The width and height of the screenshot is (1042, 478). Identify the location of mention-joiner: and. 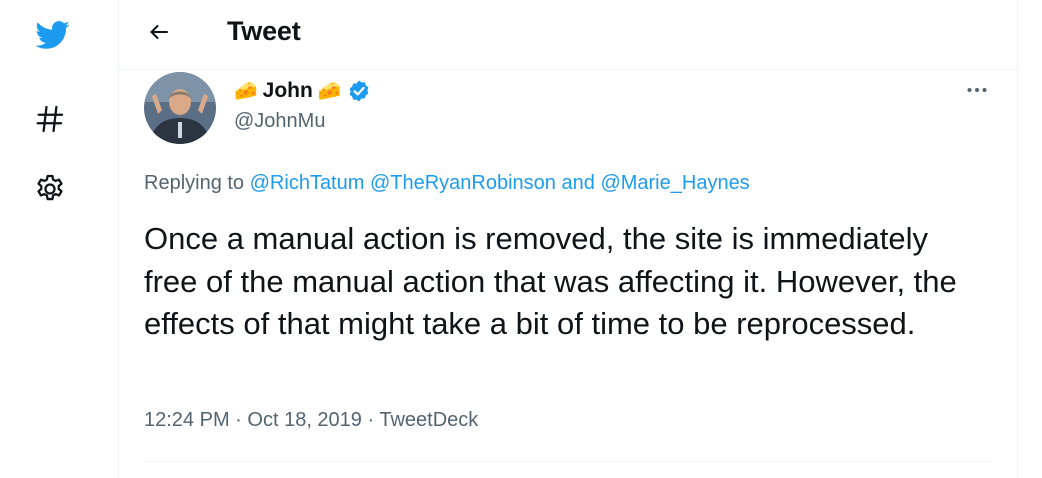
(578, 183).